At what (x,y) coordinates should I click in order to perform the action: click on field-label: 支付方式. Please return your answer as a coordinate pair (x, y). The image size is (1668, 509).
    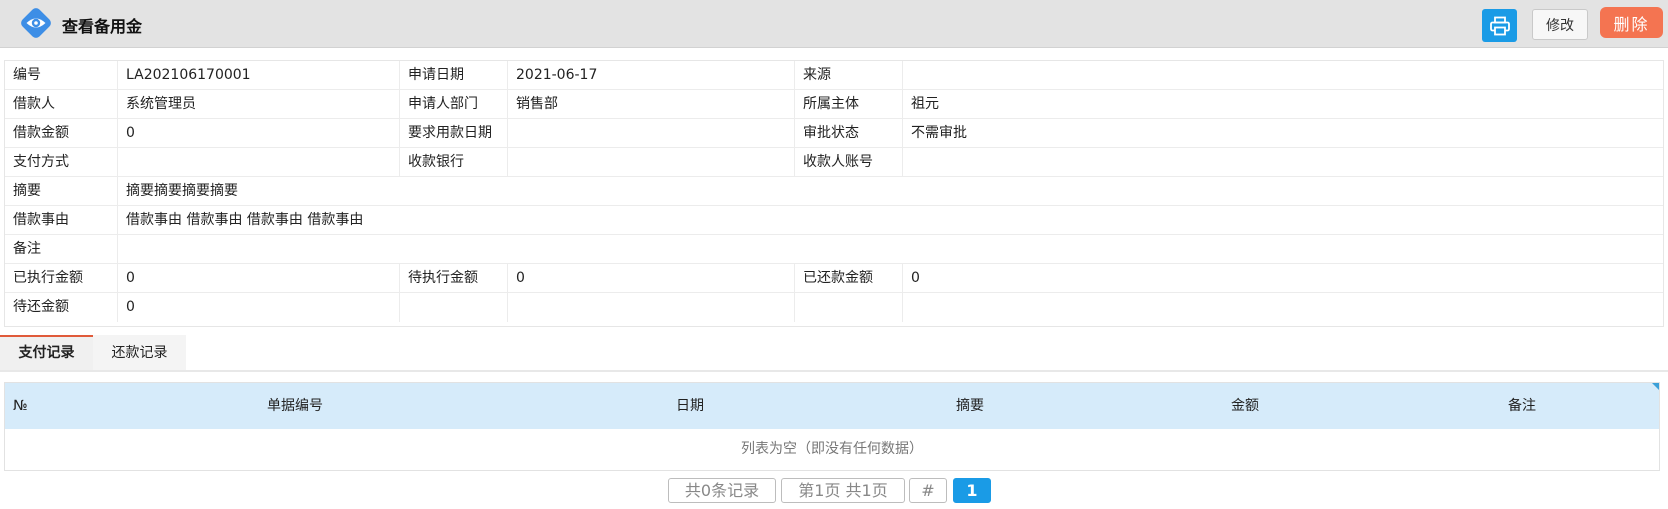
    Looking at the image, I should click on (61, 162).